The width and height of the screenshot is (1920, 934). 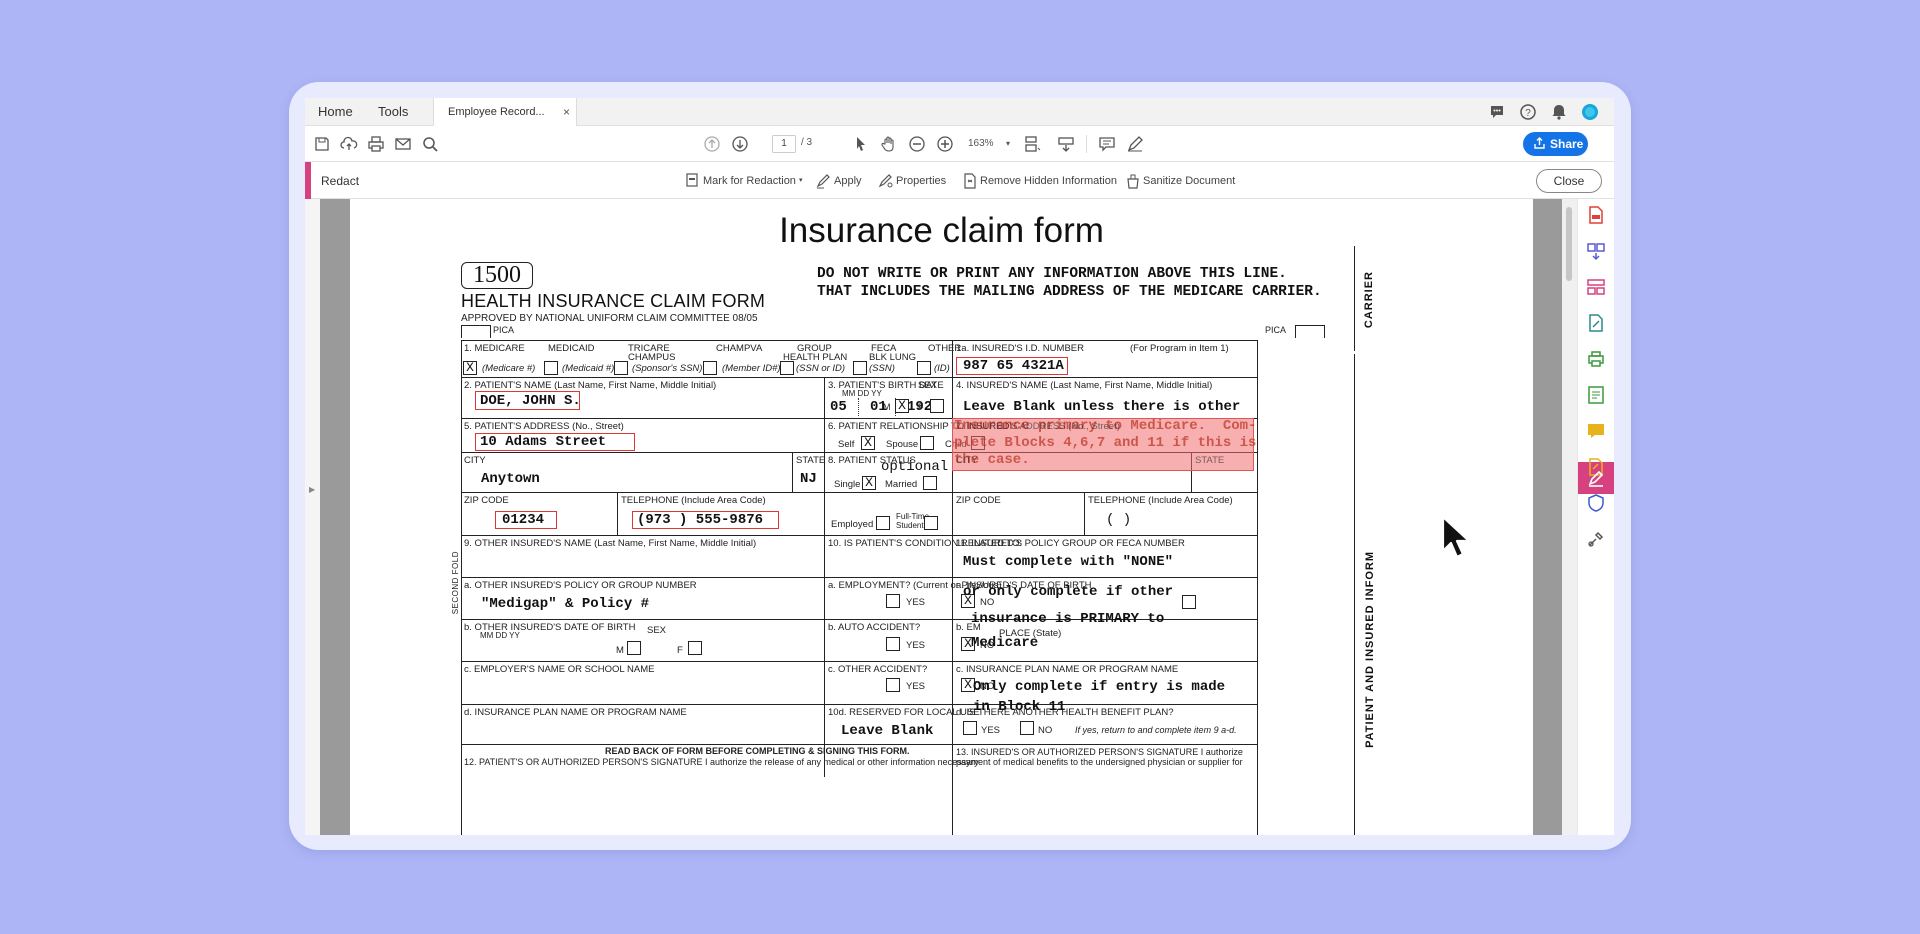 I want to click on value-policy-line-4: Medicare, so click(x=1005, y=643).